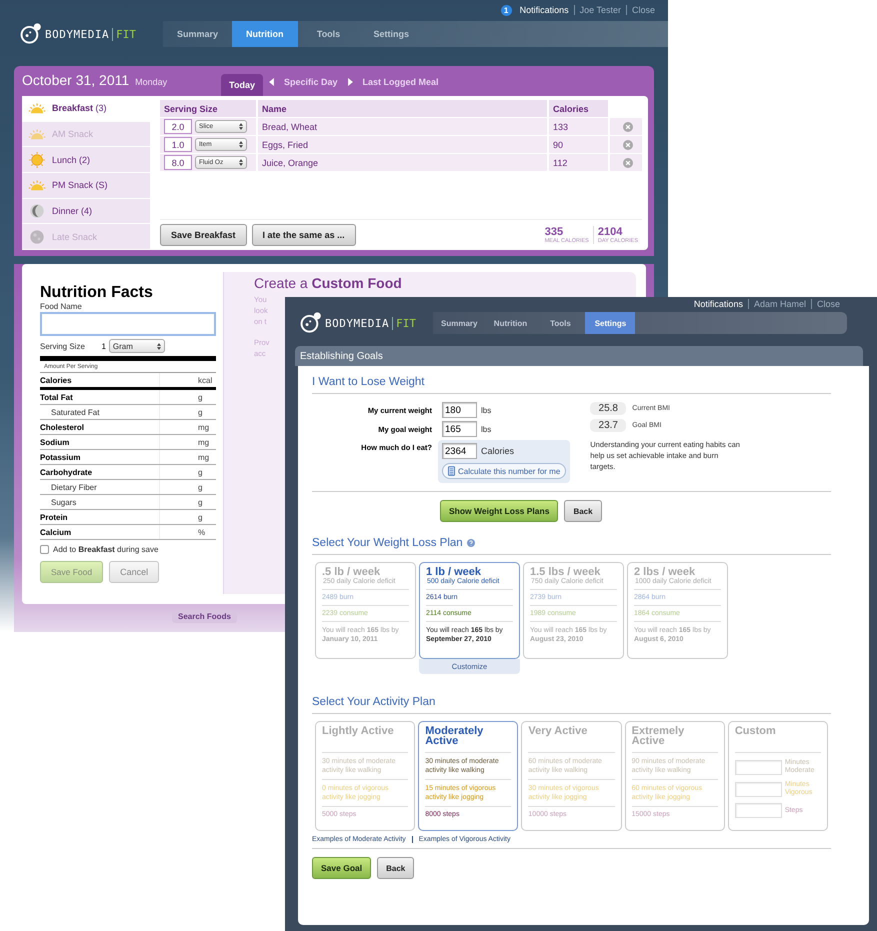 The height and width of the screenshot is (931, 877). What do you see at coordinates (402, 144) in the screenshot?
I see `food-name-cell: Eggs, Fried` at bounding box center [402, 144].